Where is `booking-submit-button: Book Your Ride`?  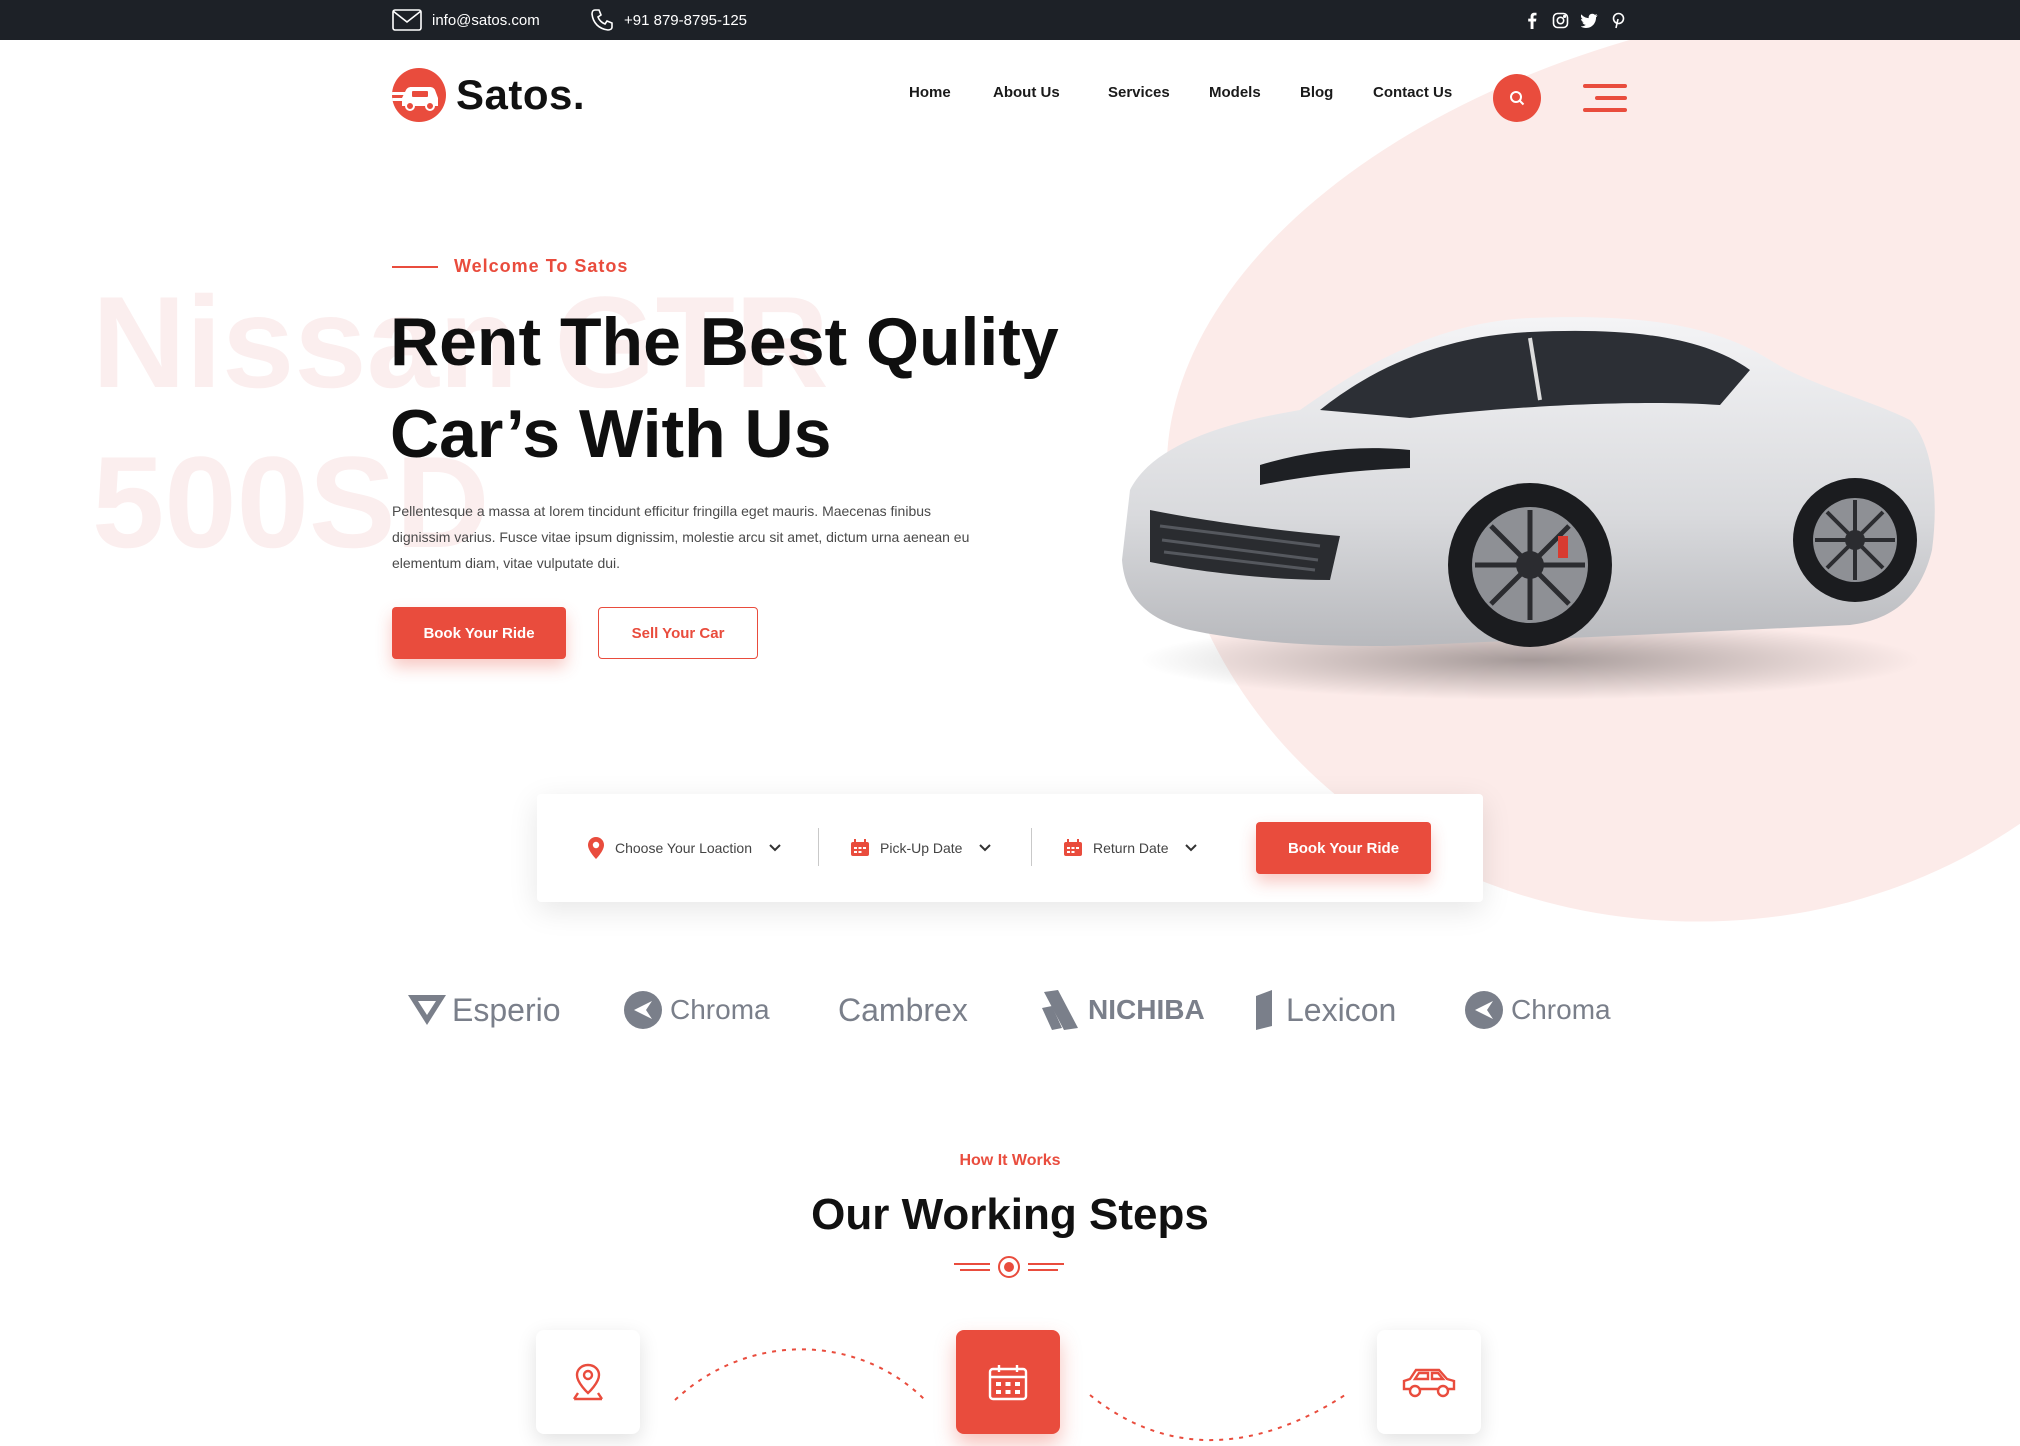 booking-submit-button: Book Your Ride is located at coordinates (1343, 848).